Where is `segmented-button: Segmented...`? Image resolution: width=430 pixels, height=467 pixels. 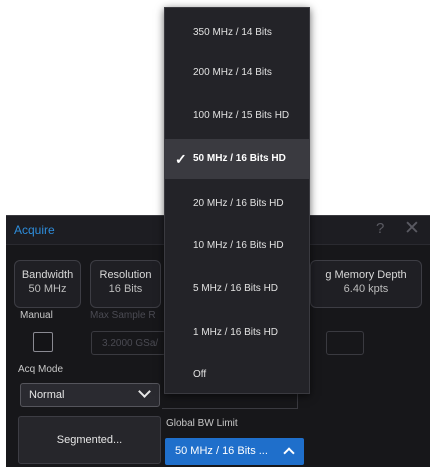 segmented-button: Segmented... is located at coordinates (89, 440).